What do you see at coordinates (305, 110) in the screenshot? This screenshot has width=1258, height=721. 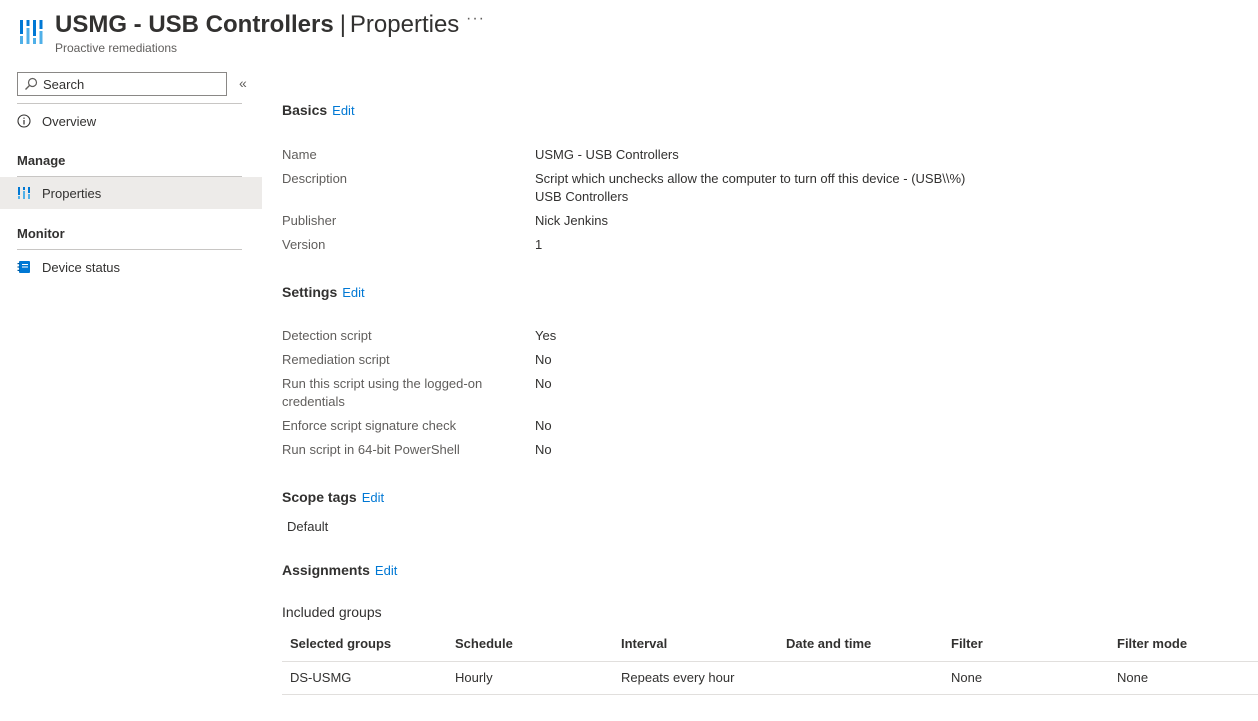 I see `basics-title: Basics` at bounding box center [305, 110].